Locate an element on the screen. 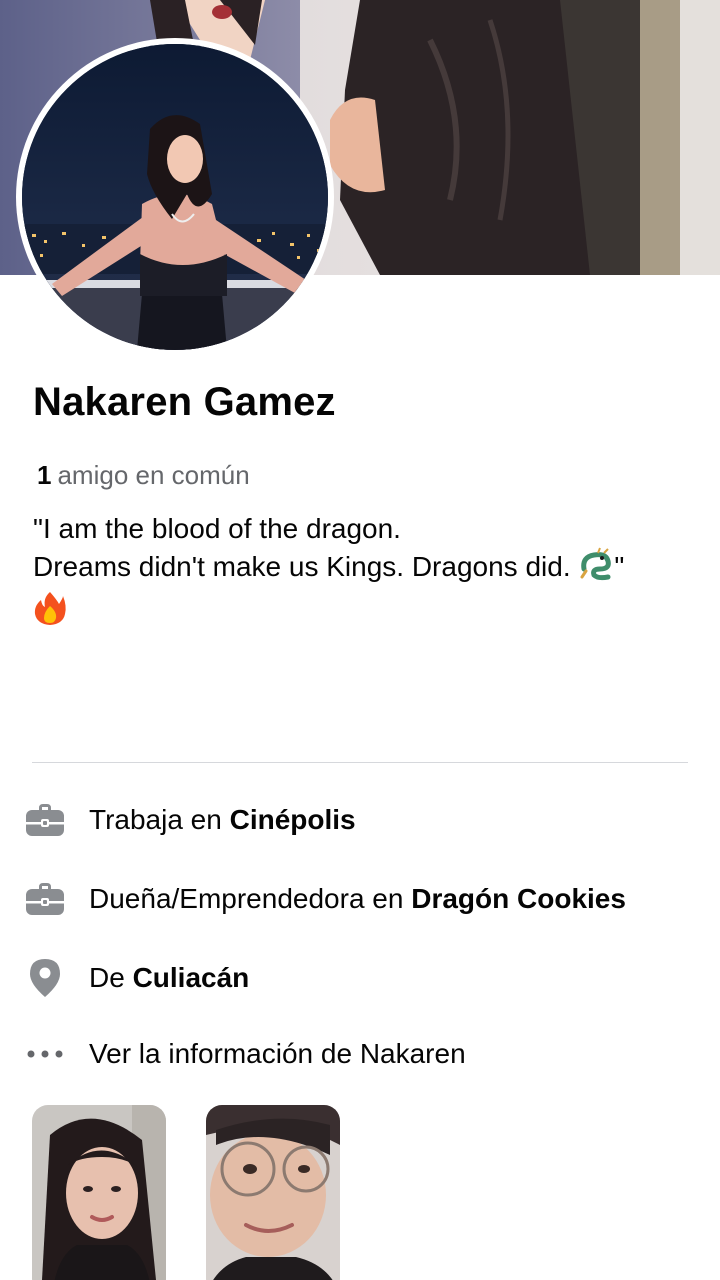  info-work-cinepolis: Trabaja en Cinépolis is located at coordinates (190, 820).